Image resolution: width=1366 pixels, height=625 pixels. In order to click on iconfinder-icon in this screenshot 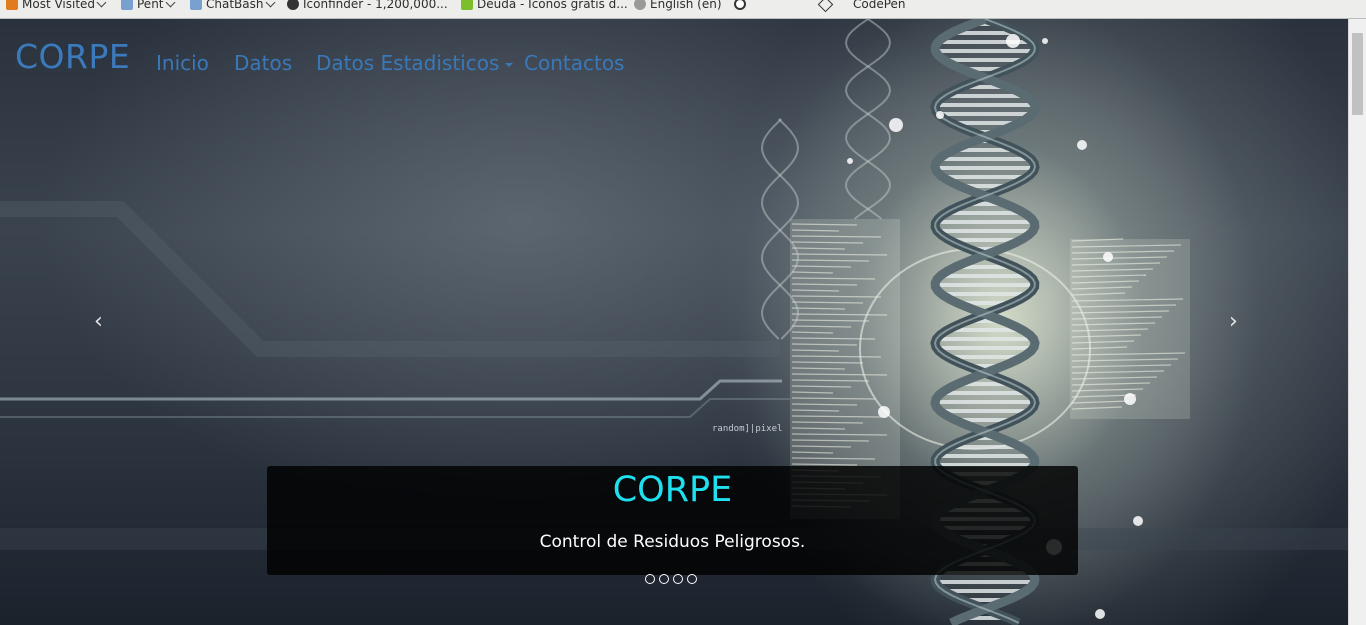, I will do `click(293, 5)`.